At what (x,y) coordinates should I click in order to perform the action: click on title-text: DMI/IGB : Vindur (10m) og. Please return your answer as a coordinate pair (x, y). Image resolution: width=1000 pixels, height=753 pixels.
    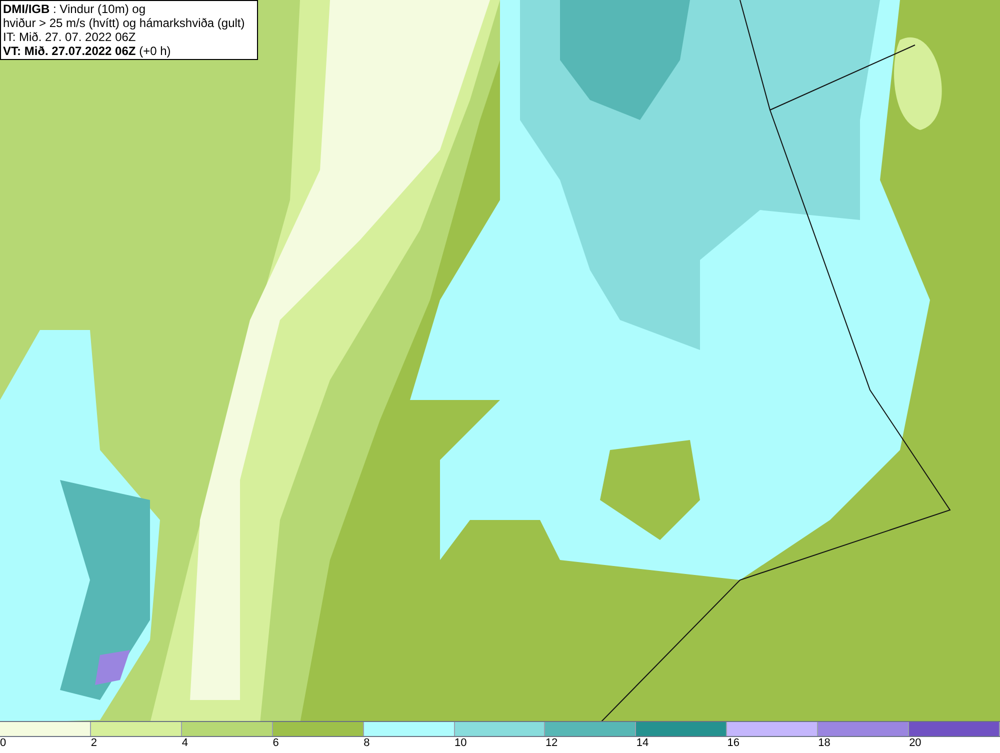
    Looking at the image, I should click on (74, 9).